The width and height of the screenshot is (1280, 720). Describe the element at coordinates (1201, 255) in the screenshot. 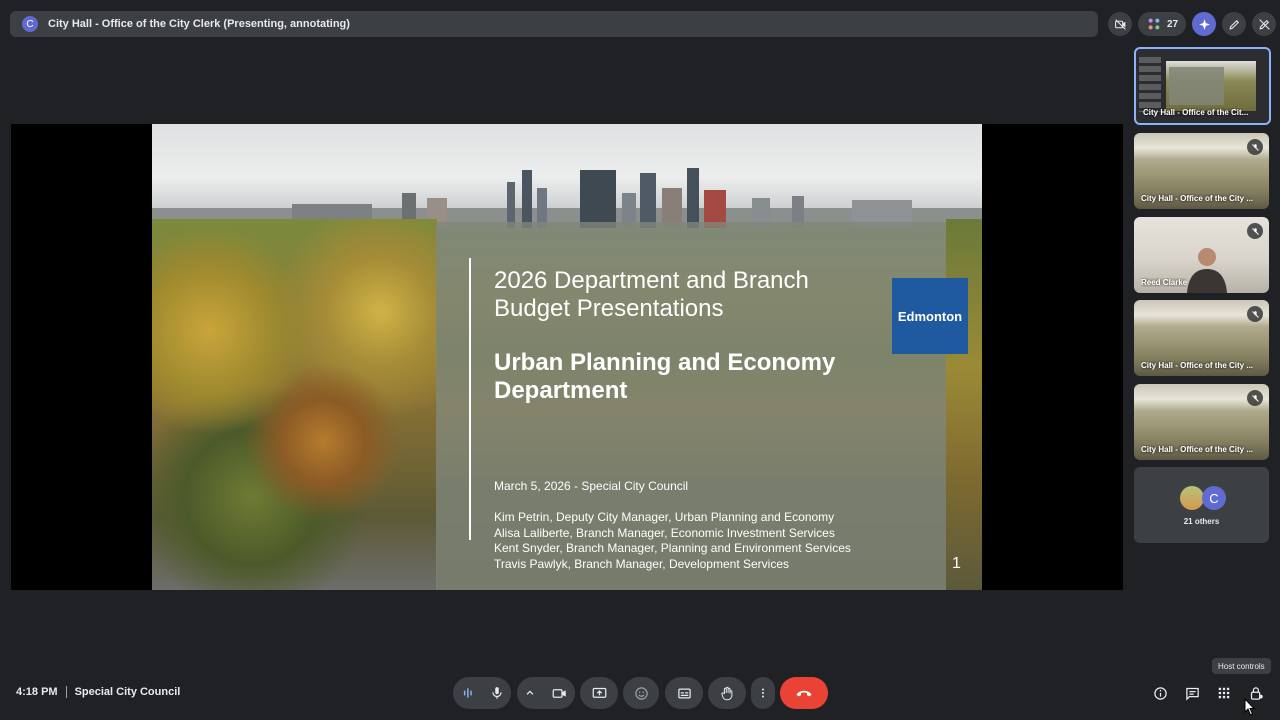

I see `participant-tile: Reed Clarke` at that location.